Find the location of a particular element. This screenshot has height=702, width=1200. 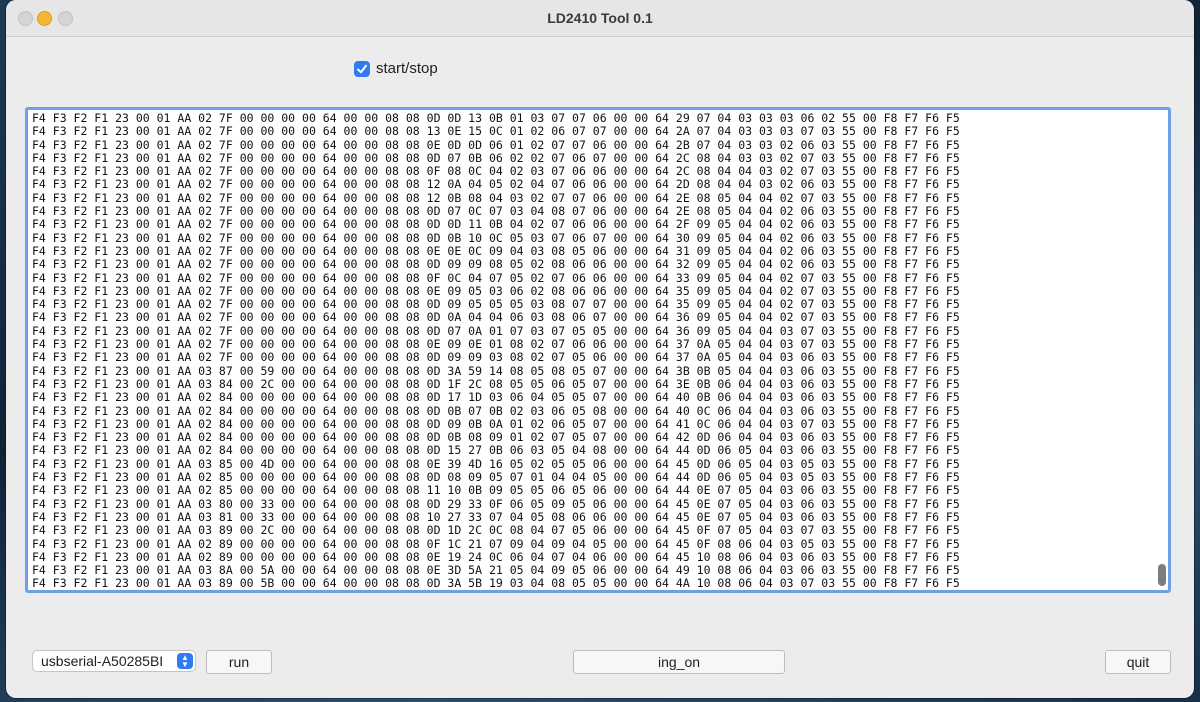

title-bar: LD2410 Tool 0.1 is located at coordinates (600, 18).